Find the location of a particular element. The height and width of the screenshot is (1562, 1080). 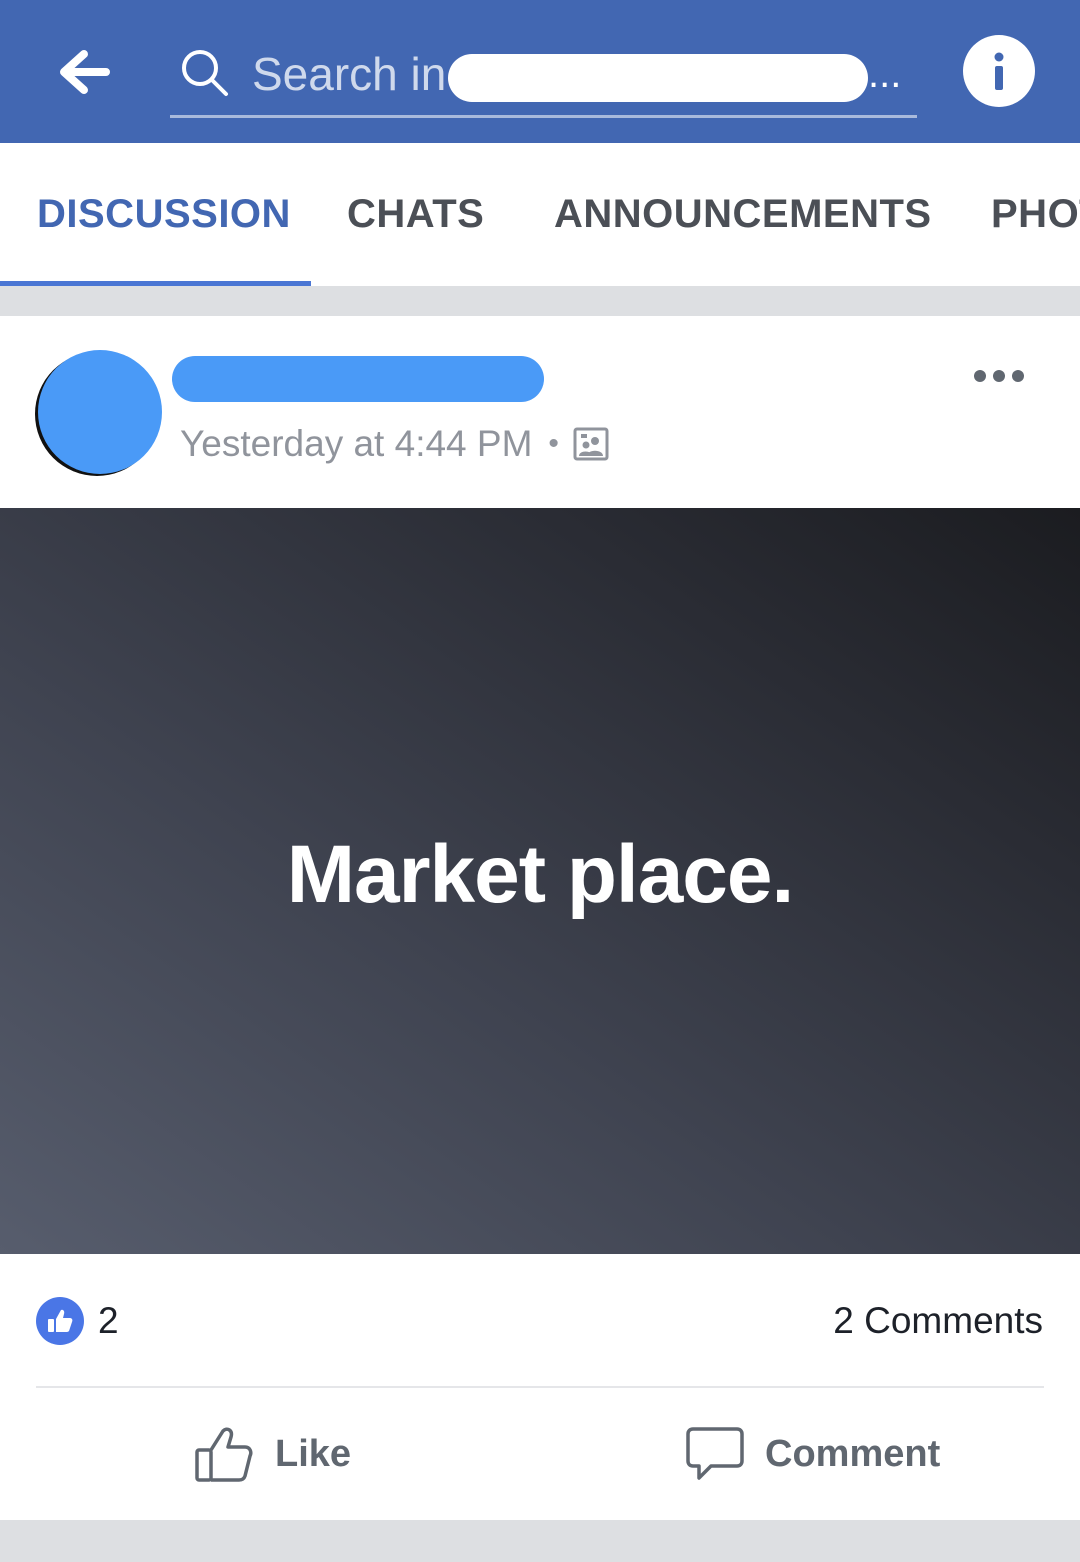

reaction-summary: 2 is located at coordinates (77, 1321).